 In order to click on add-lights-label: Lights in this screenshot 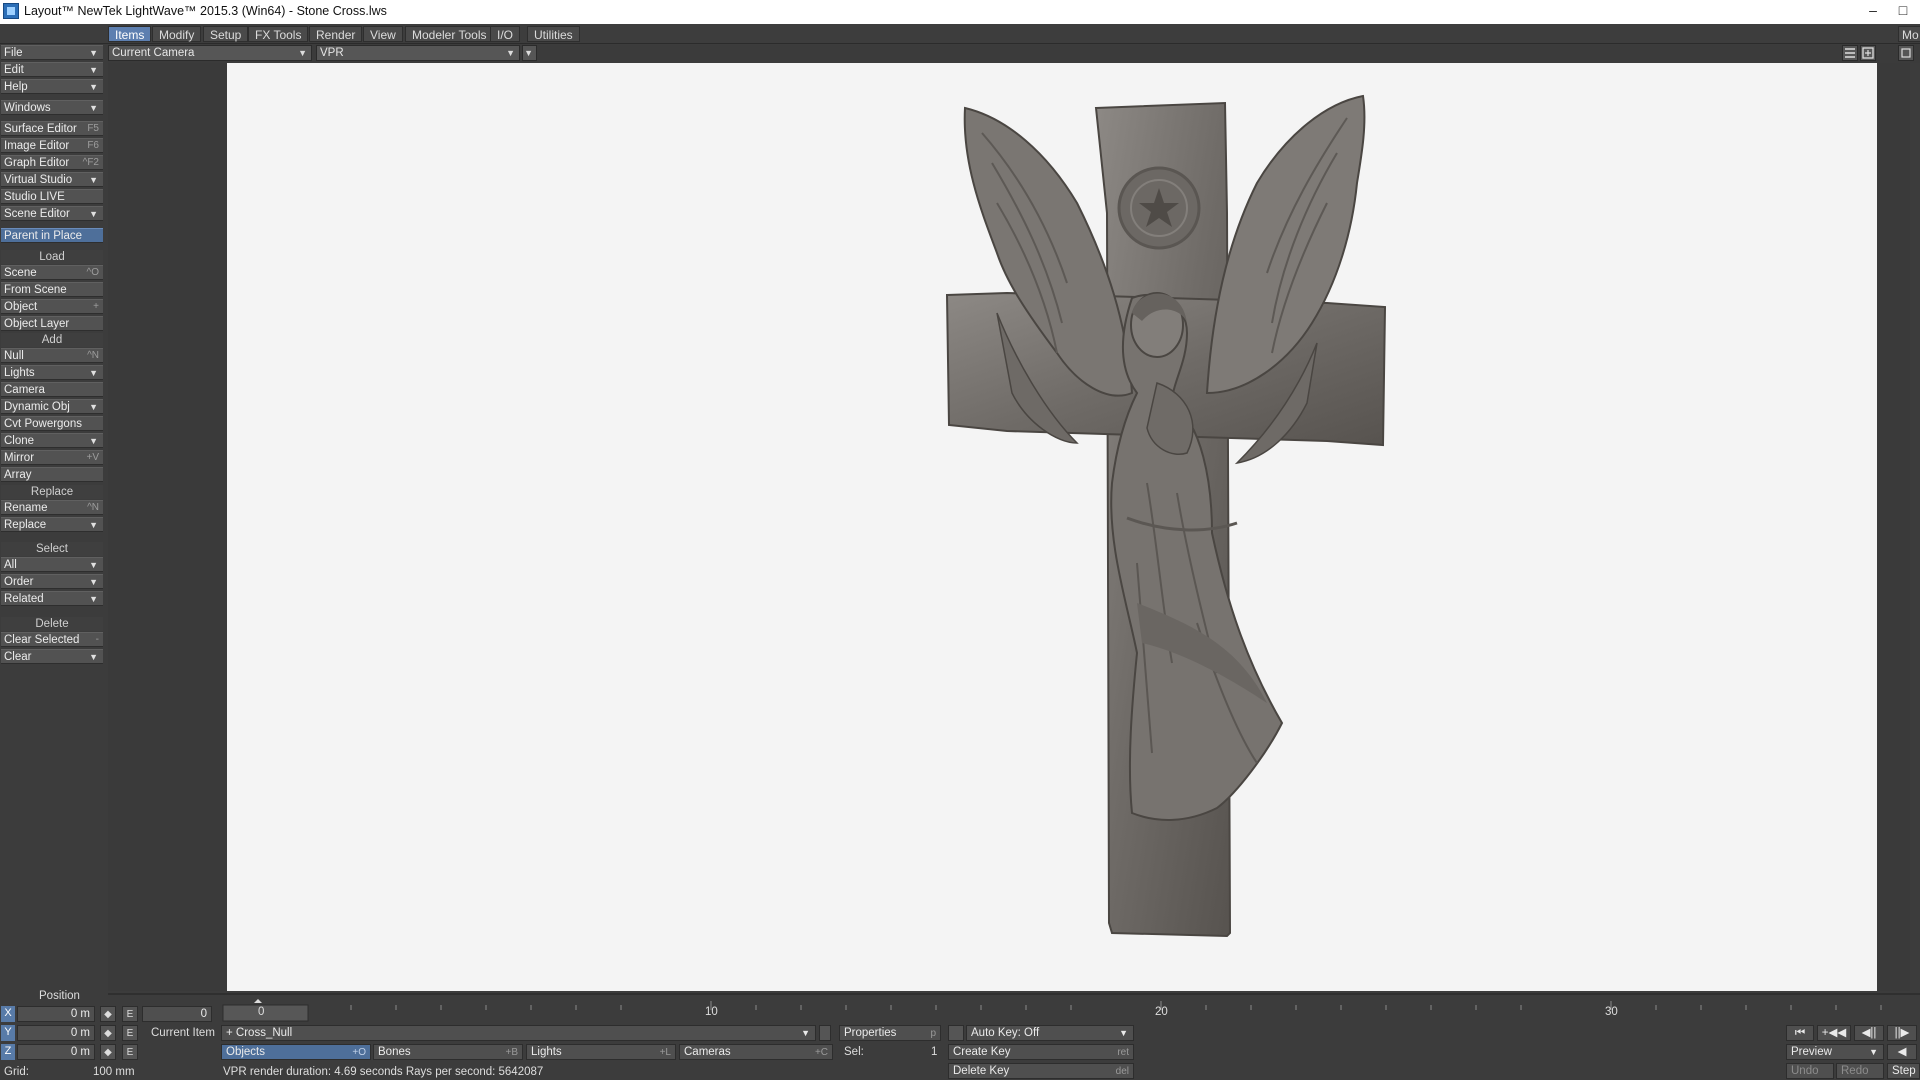, I will do `click(19, 373)`.